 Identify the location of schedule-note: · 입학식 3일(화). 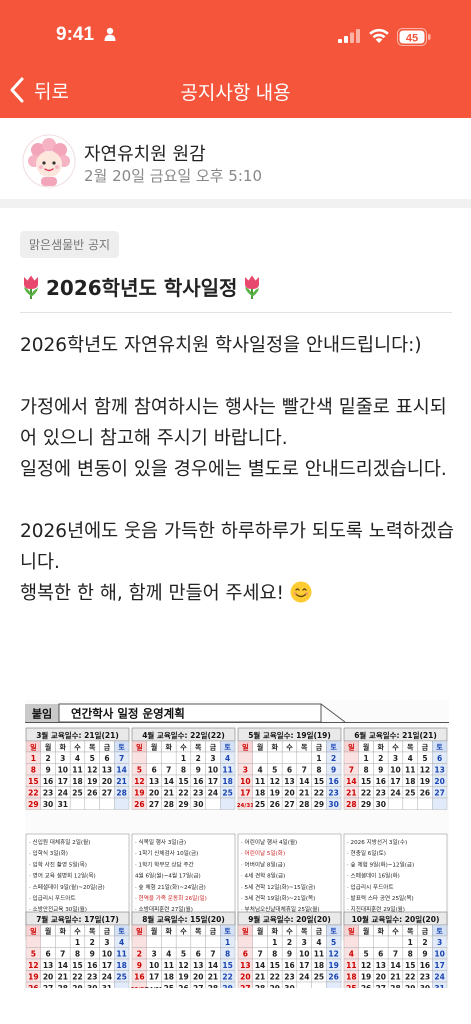
(48, 853).